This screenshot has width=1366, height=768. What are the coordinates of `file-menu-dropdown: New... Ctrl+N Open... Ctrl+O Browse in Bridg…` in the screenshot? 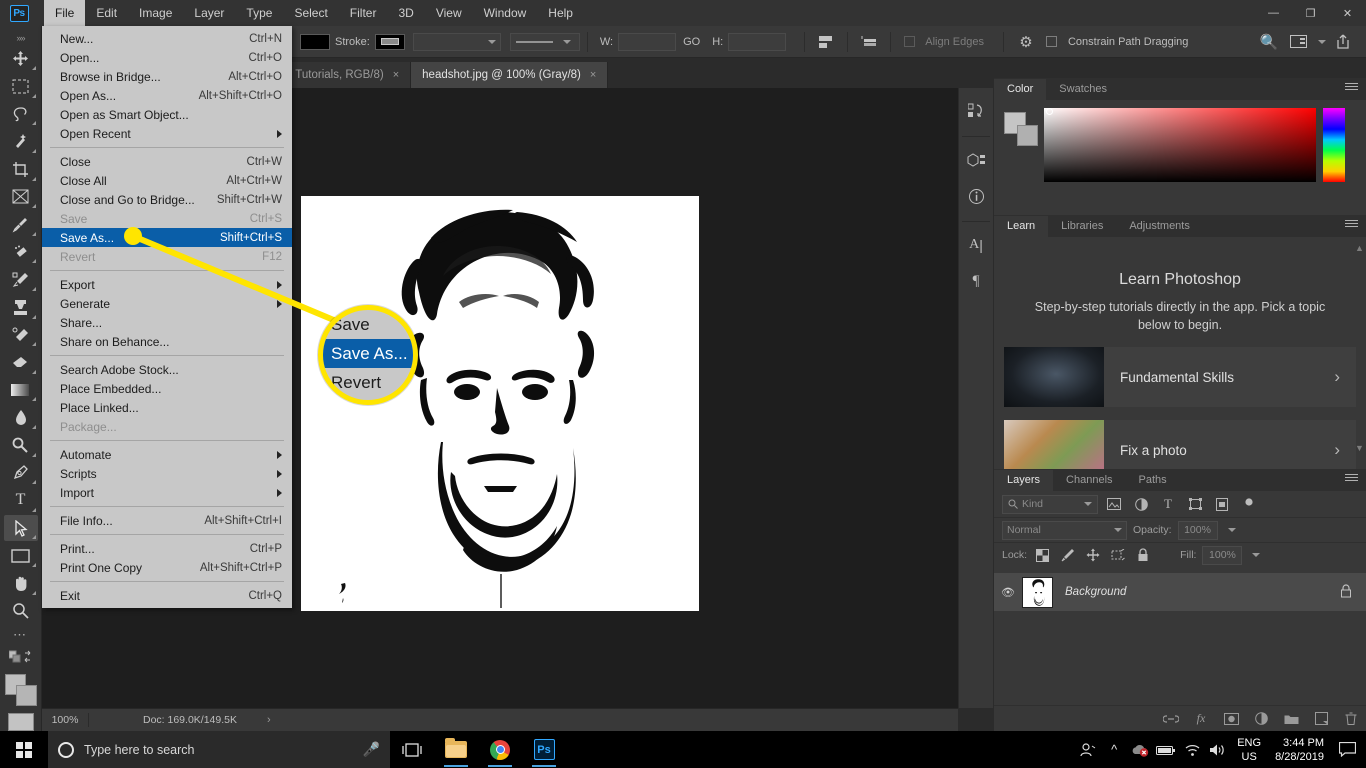 It's located at (167, 317).